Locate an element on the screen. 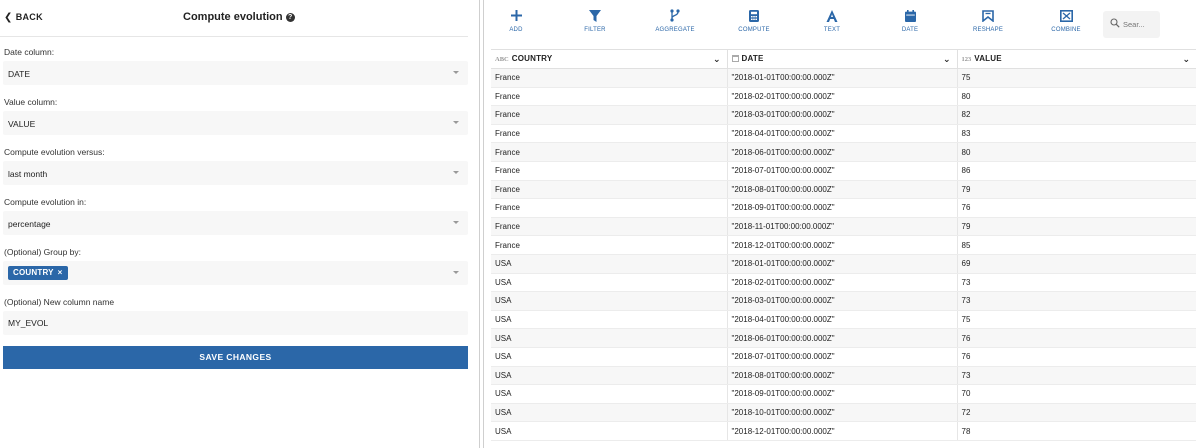 The width and height of the screenshot is (1200, 448). reshape-button: RESHAPE is located at coordinates (988, 24).